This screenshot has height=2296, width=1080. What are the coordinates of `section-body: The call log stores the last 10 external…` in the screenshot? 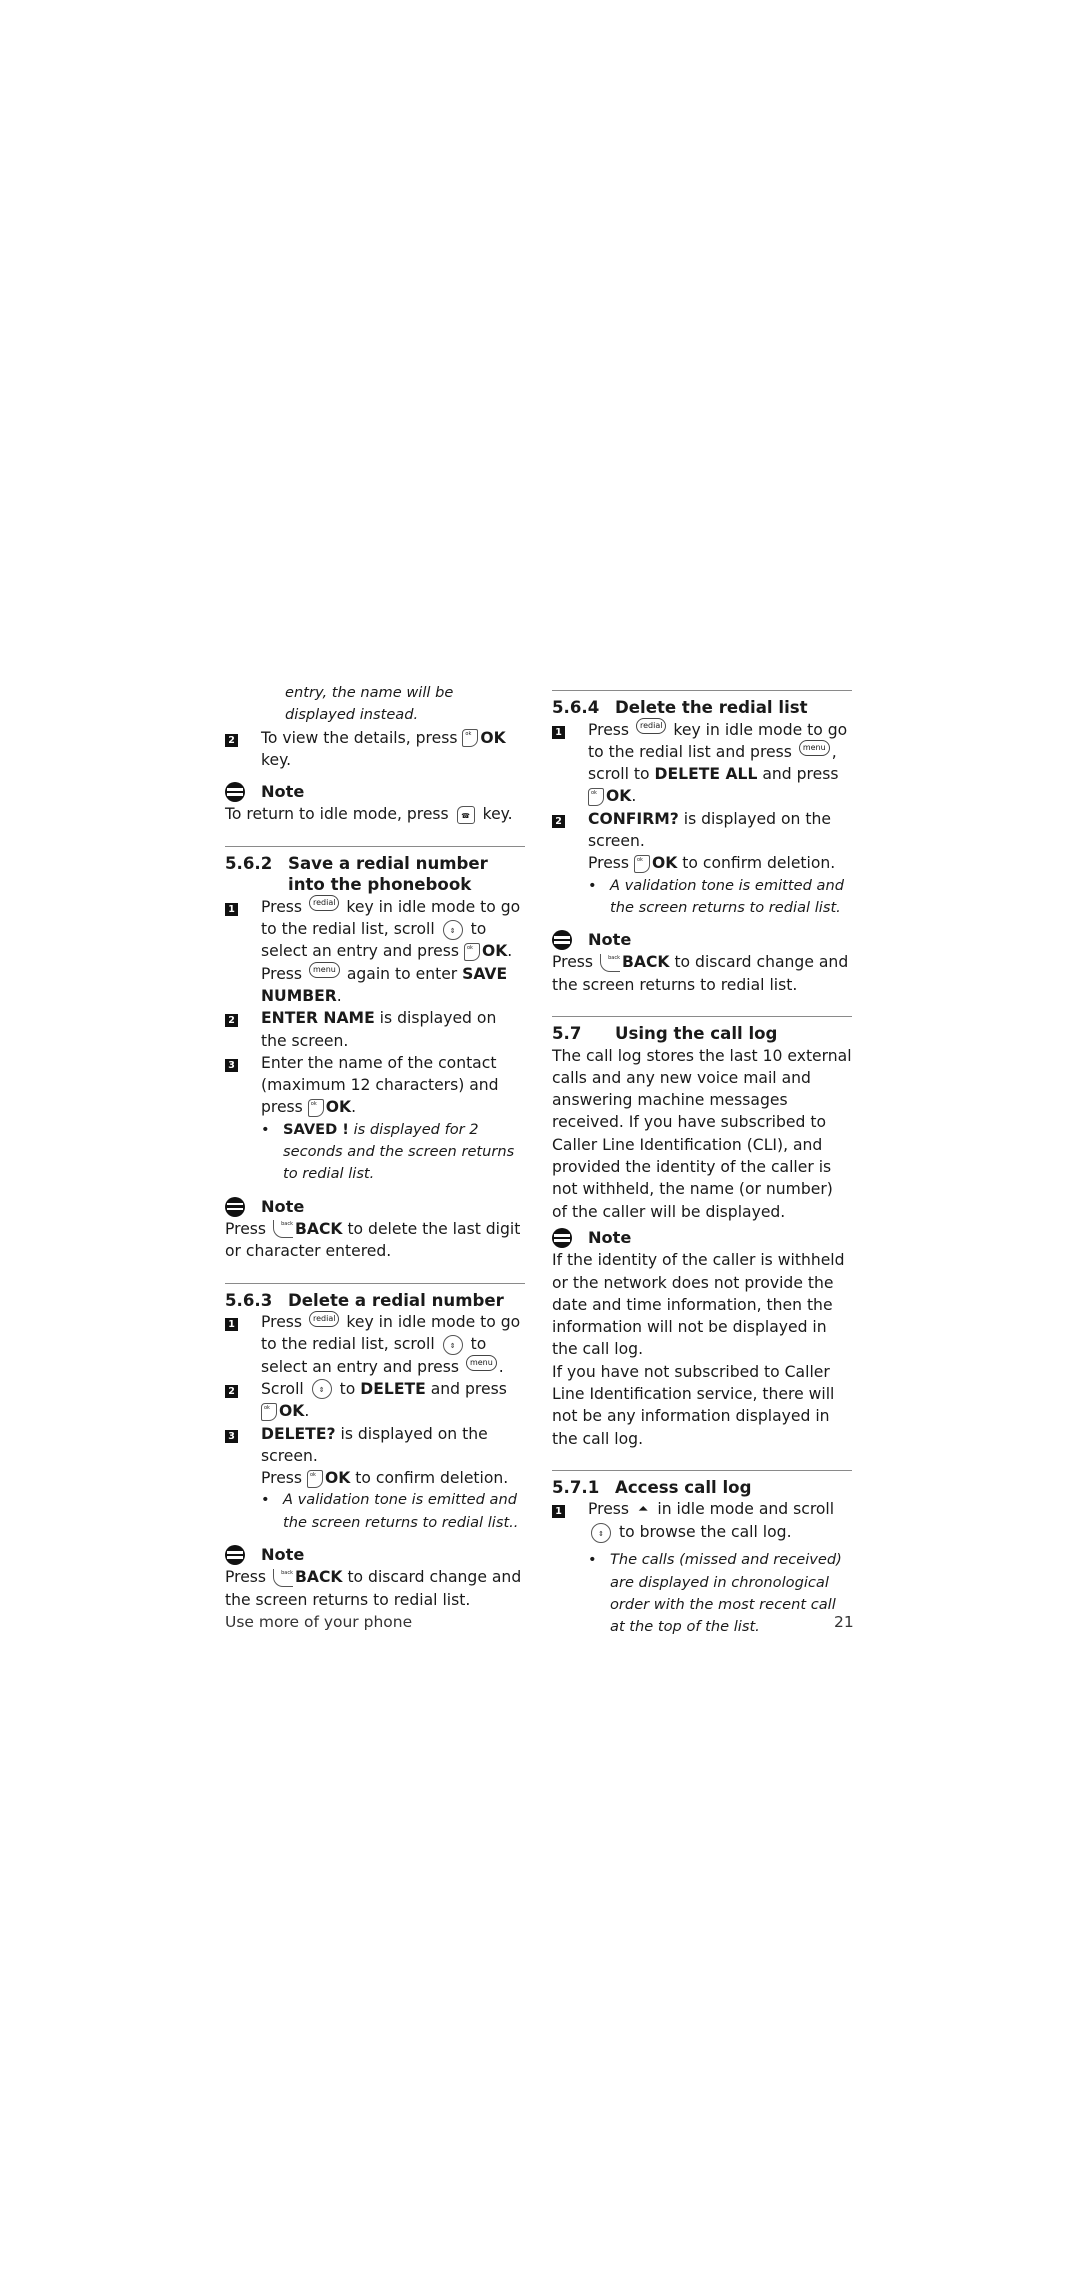 It's located at (702, 1133).